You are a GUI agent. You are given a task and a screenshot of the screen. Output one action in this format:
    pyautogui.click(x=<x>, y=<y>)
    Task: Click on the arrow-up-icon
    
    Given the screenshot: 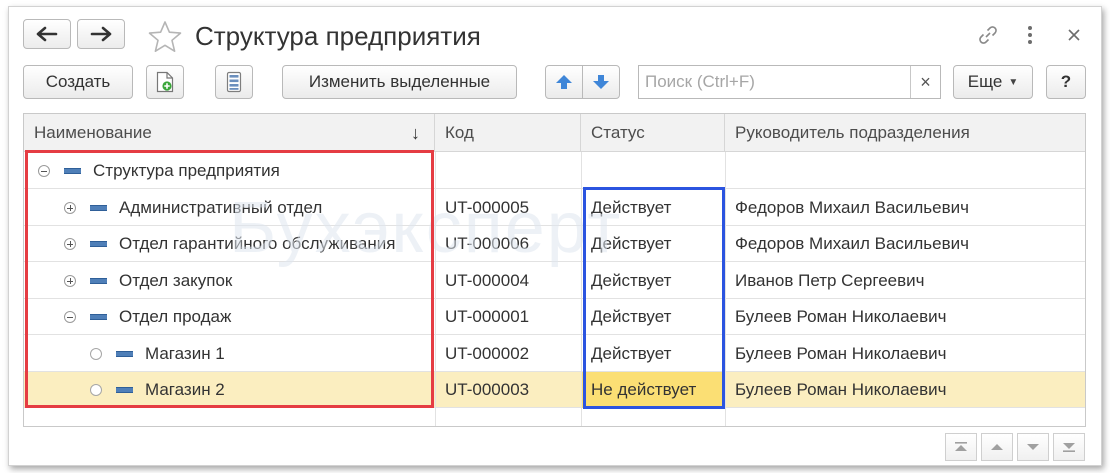 What is the action you would take?
    pyautogui.click(x=564, y=82)
    